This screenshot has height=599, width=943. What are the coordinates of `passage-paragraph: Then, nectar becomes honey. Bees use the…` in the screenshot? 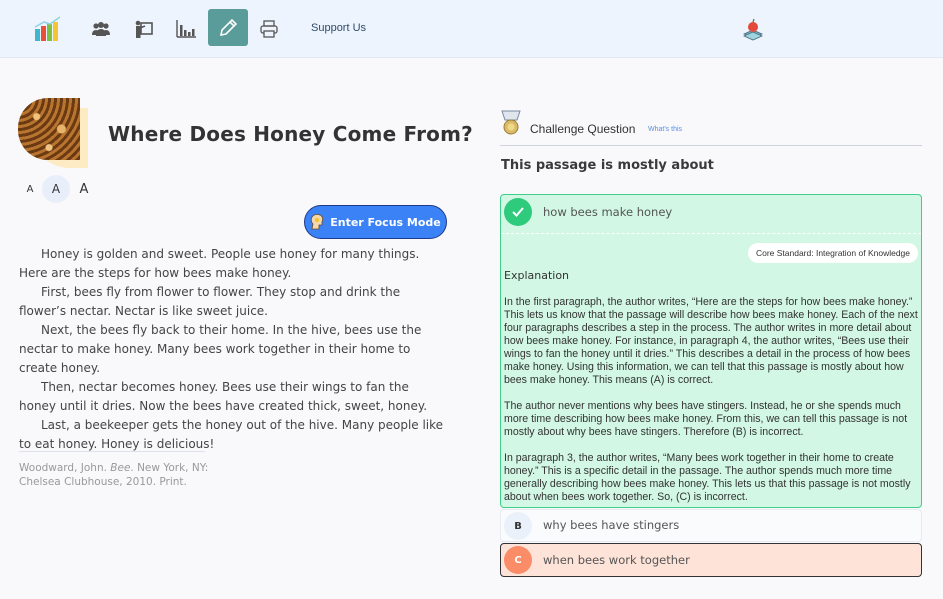 It's located at (223, 396).